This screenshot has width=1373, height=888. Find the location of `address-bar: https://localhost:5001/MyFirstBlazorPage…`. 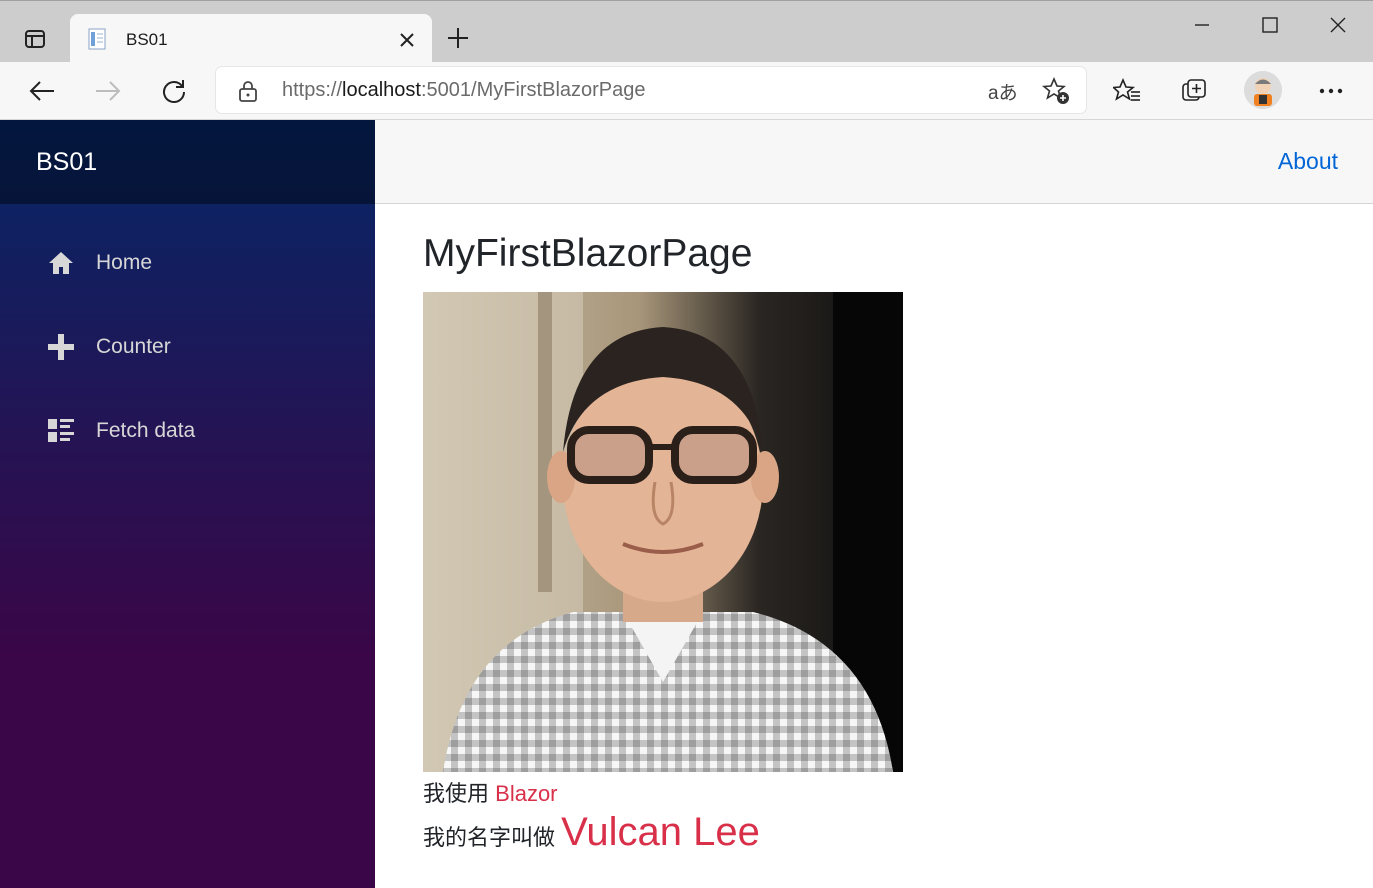

address-bar: https://localhost:5001/MyFirstBlazorPage… is located at coordinates (651, 90).